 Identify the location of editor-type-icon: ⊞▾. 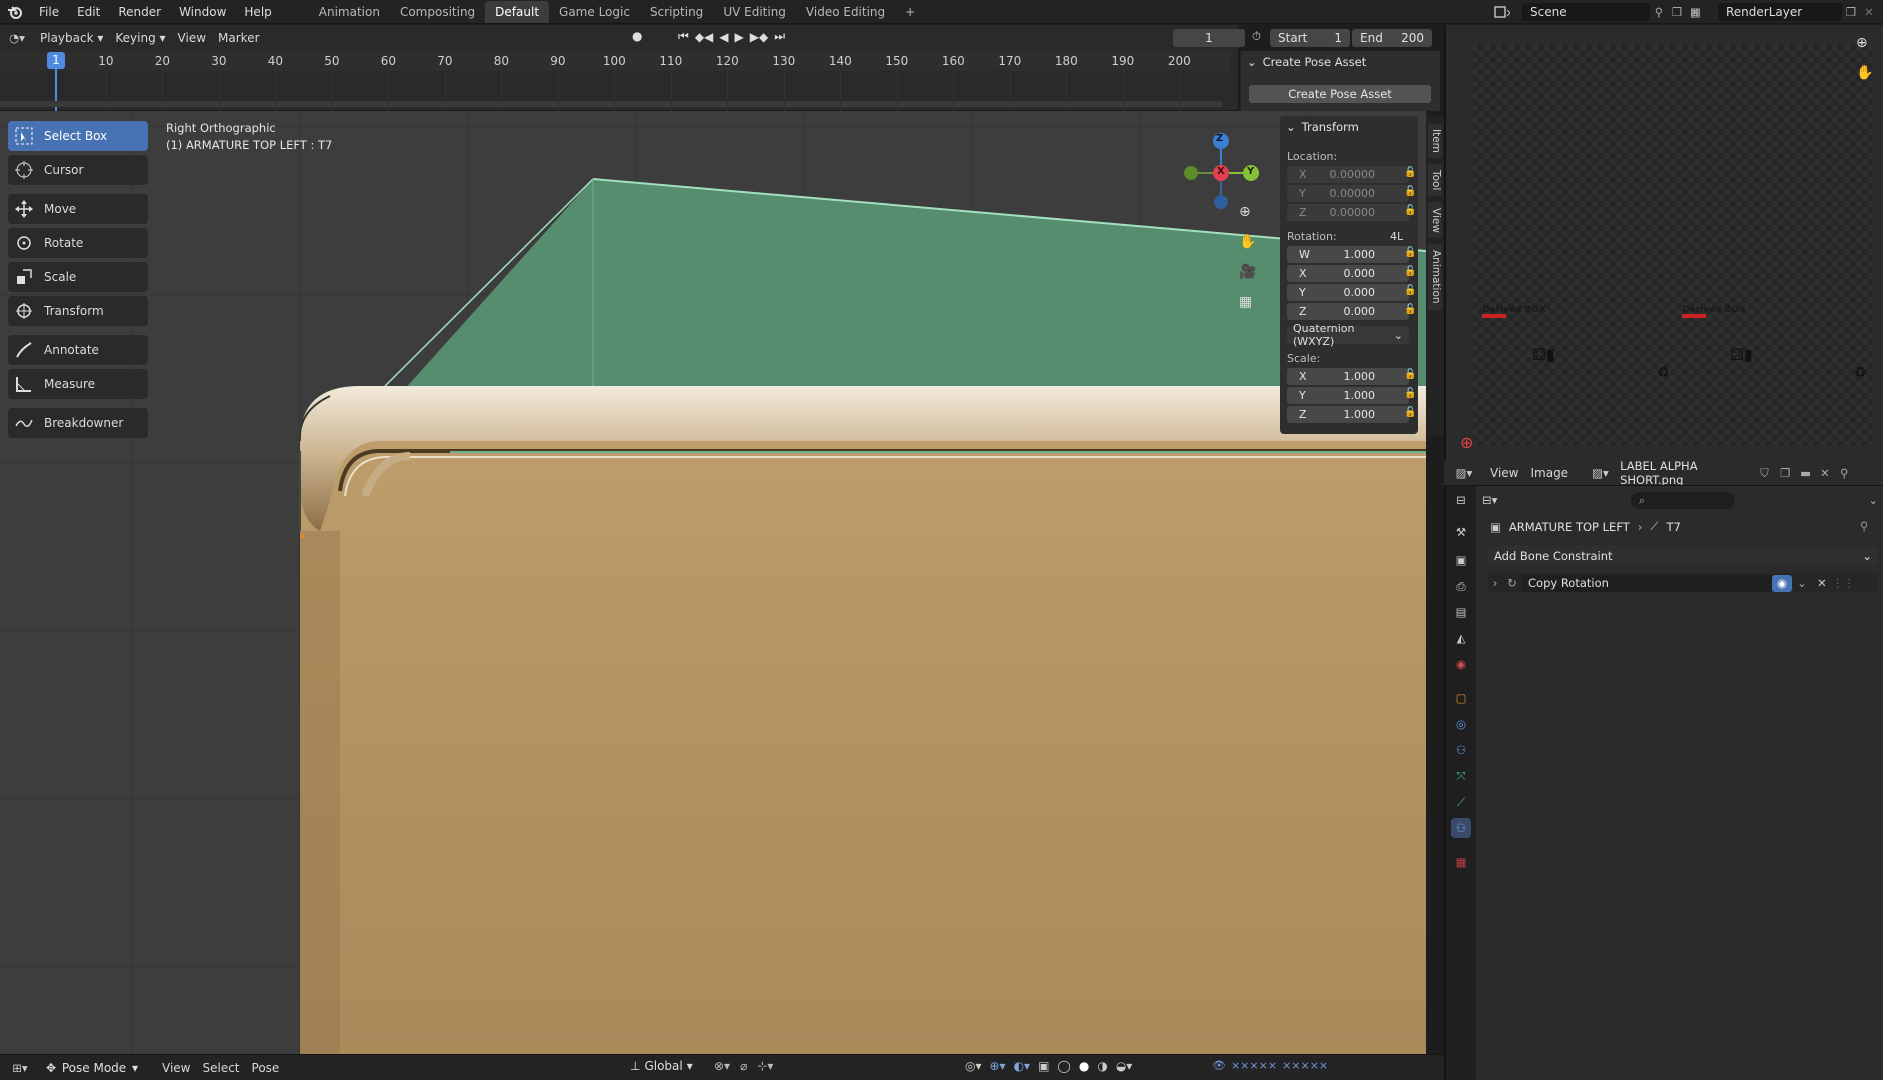
(20, 1068).